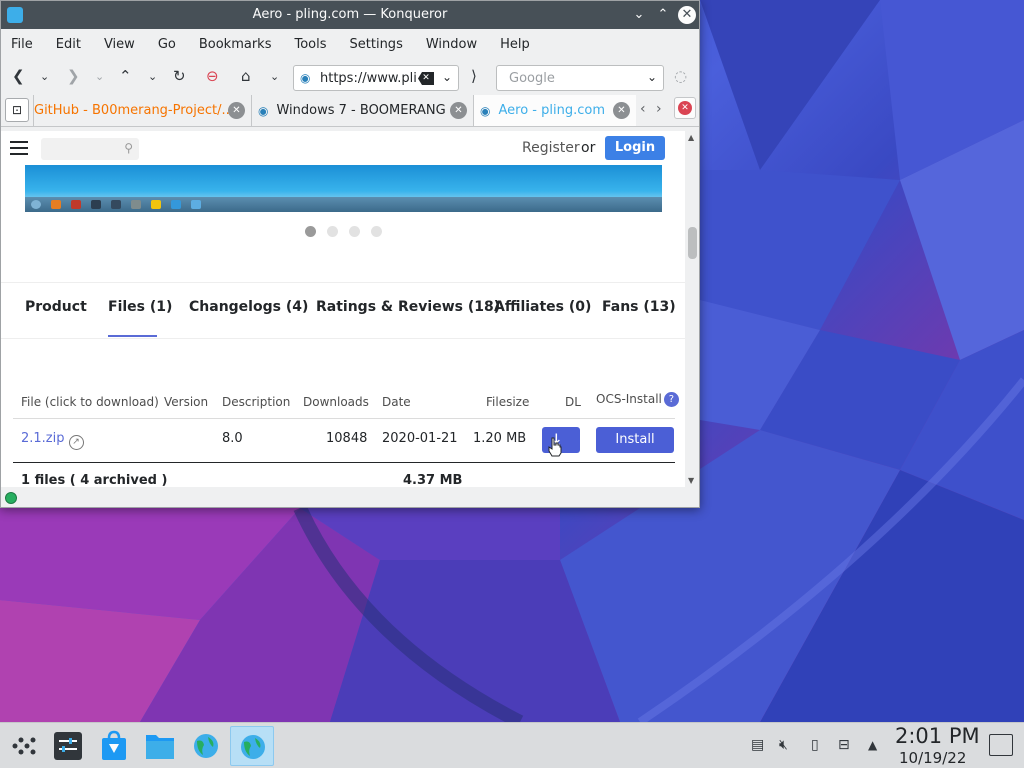 This screenshot has width=1024, height=768. Describe the element at coordinates (1001, 745) in the screenshot. I see `show-desktop-icon` at that location.